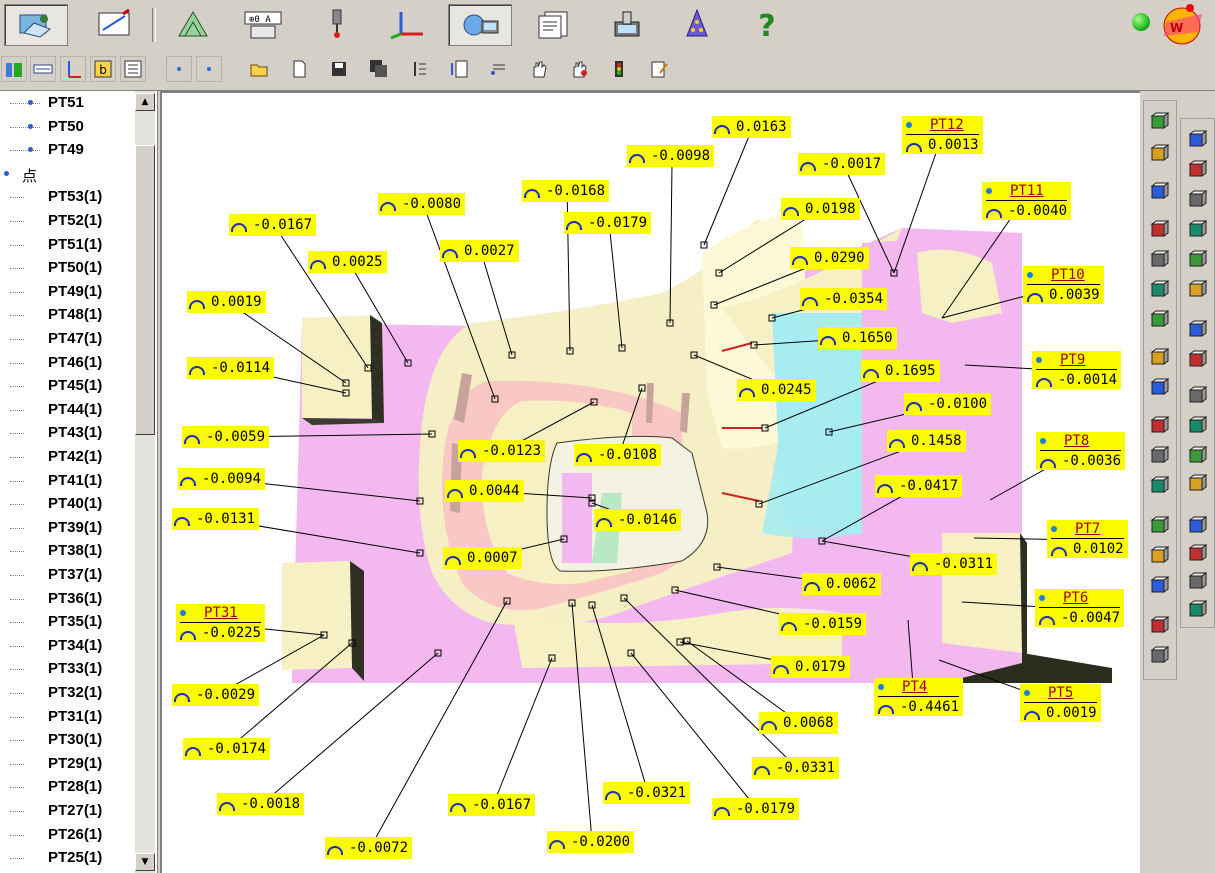  What do you see at coordinates (73, 69) in the screenshot?
I see `axis-view-icon` at bounding box center [73, 69].